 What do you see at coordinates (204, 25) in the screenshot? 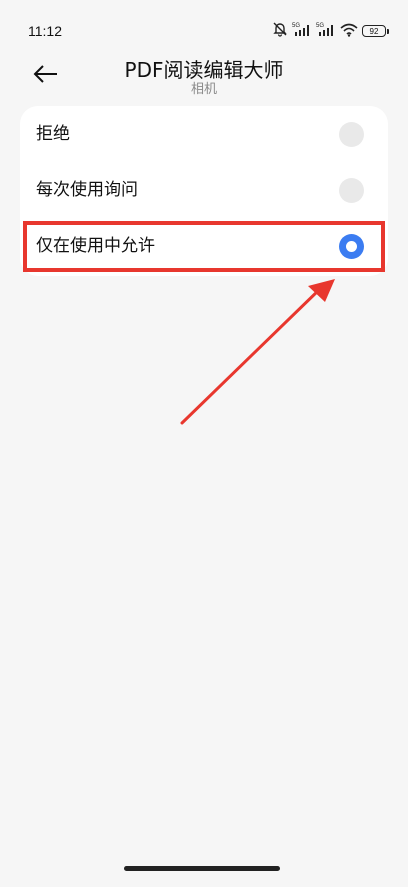
I see `status-bar: 11:12 5G 5G 92` at bounding box center [204, 25].